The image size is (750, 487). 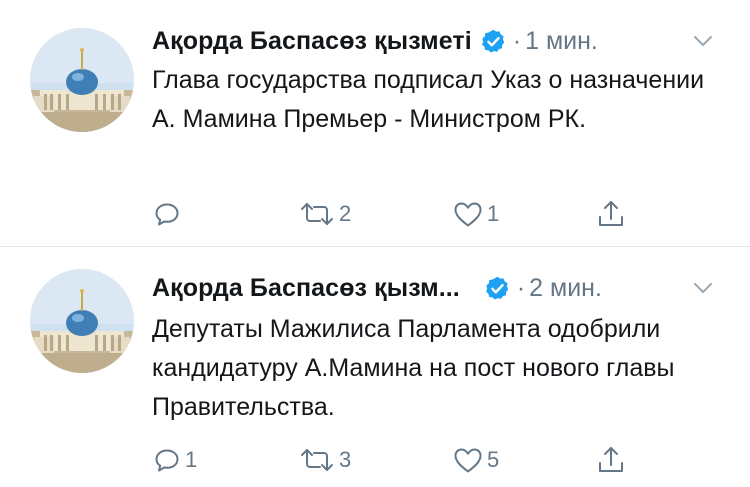 I want to click on reply-button, so click(x=168, y=214).